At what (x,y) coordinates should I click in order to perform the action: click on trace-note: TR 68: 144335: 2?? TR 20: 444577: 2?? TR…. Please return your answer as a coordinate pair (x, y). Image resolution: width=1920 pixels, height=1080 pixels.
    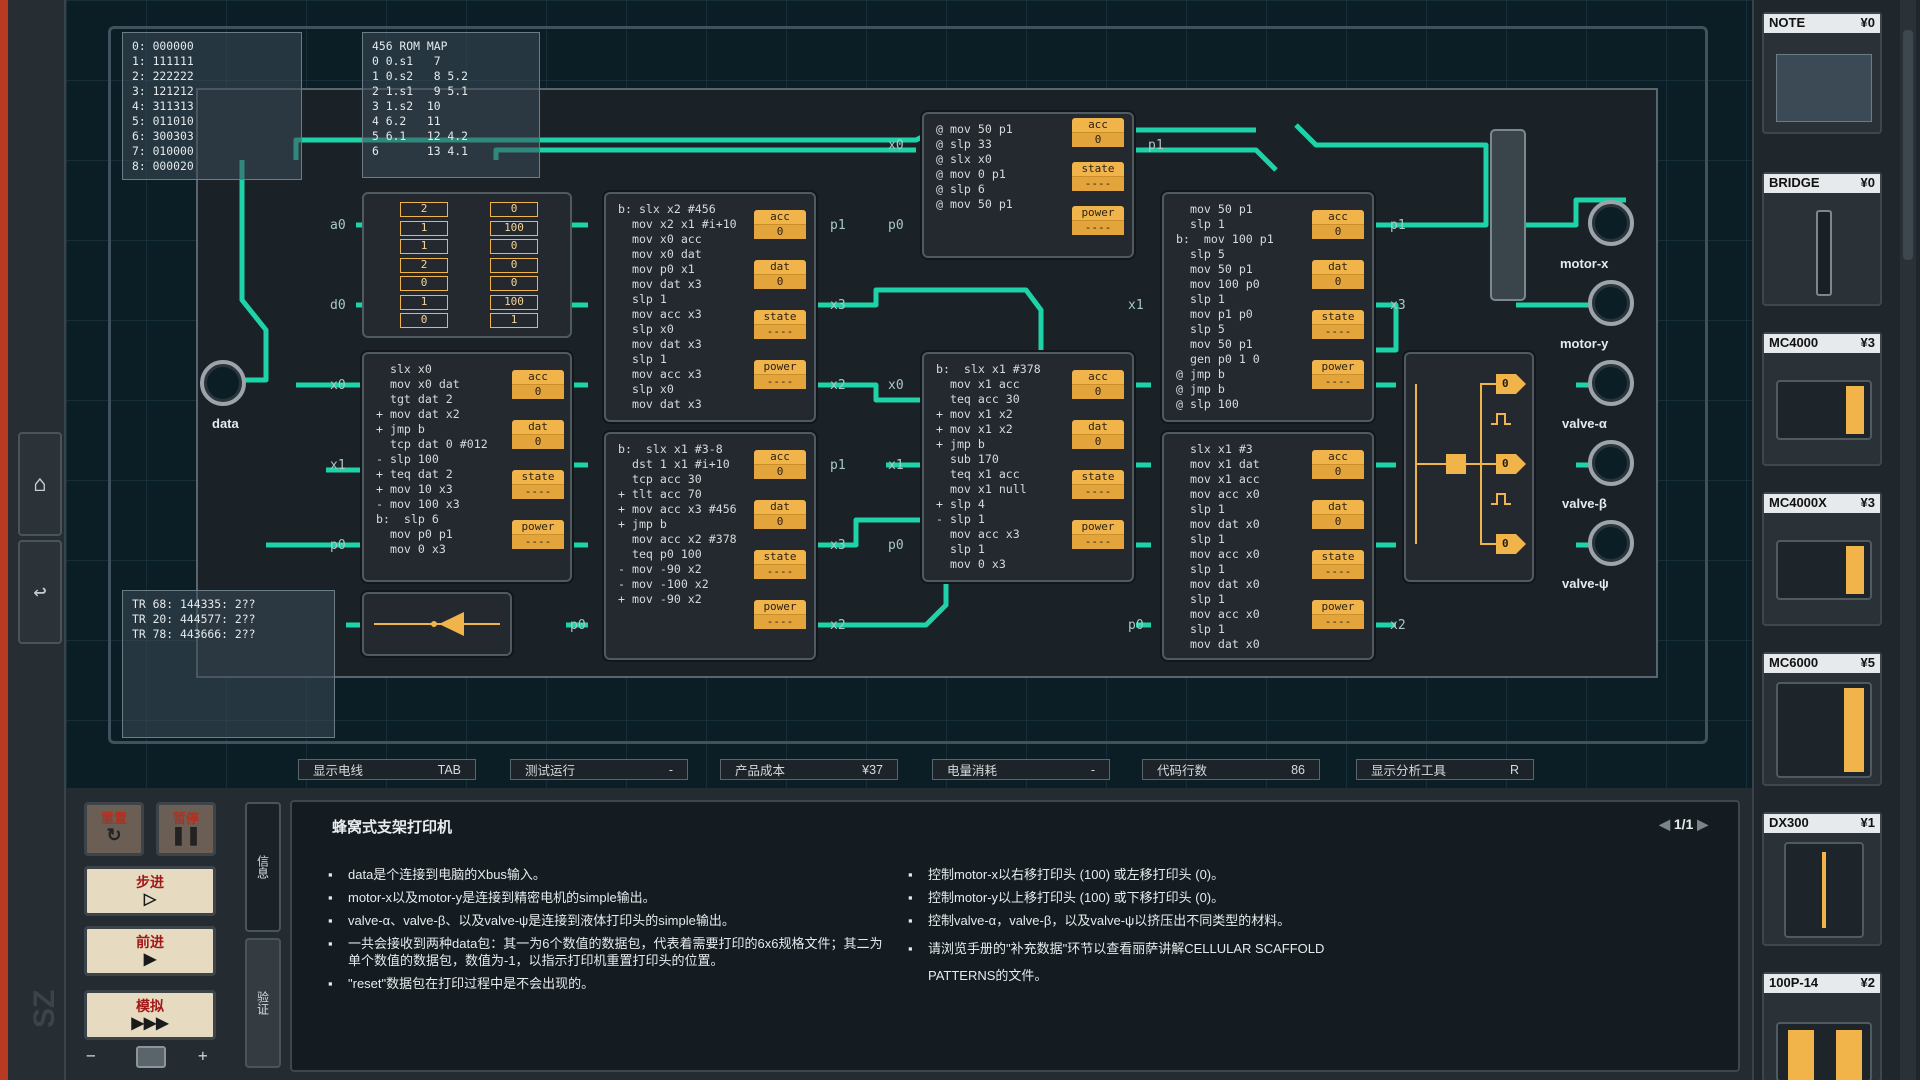
    Looking at the image, I should click on (228, 664).